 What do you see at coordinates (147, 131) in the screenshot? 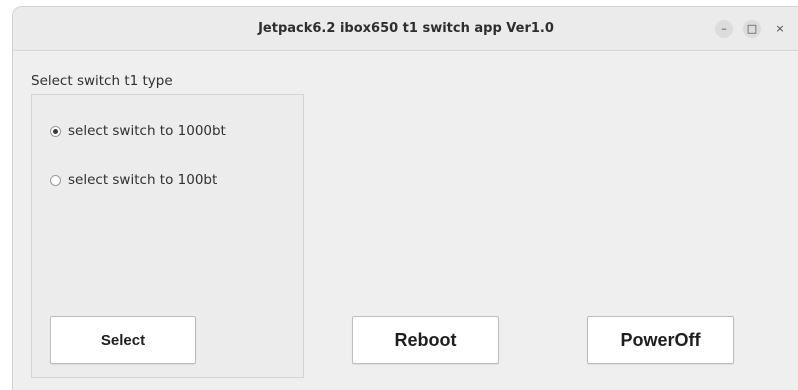
I see `radio-label-1000bt: select switch to 1000bt` at bounding box center [147, 131].